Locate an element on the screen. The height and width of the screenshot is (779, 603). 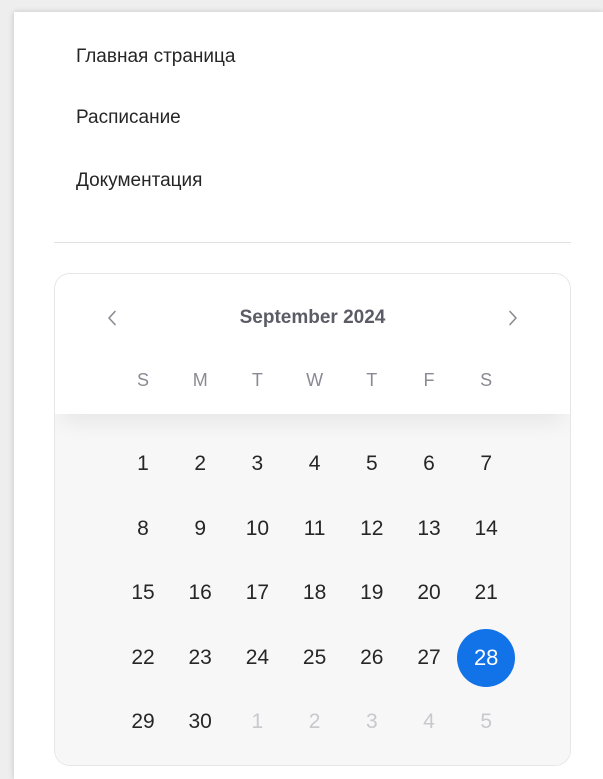
day-cell: 16 is located at coordinates (200, 593).